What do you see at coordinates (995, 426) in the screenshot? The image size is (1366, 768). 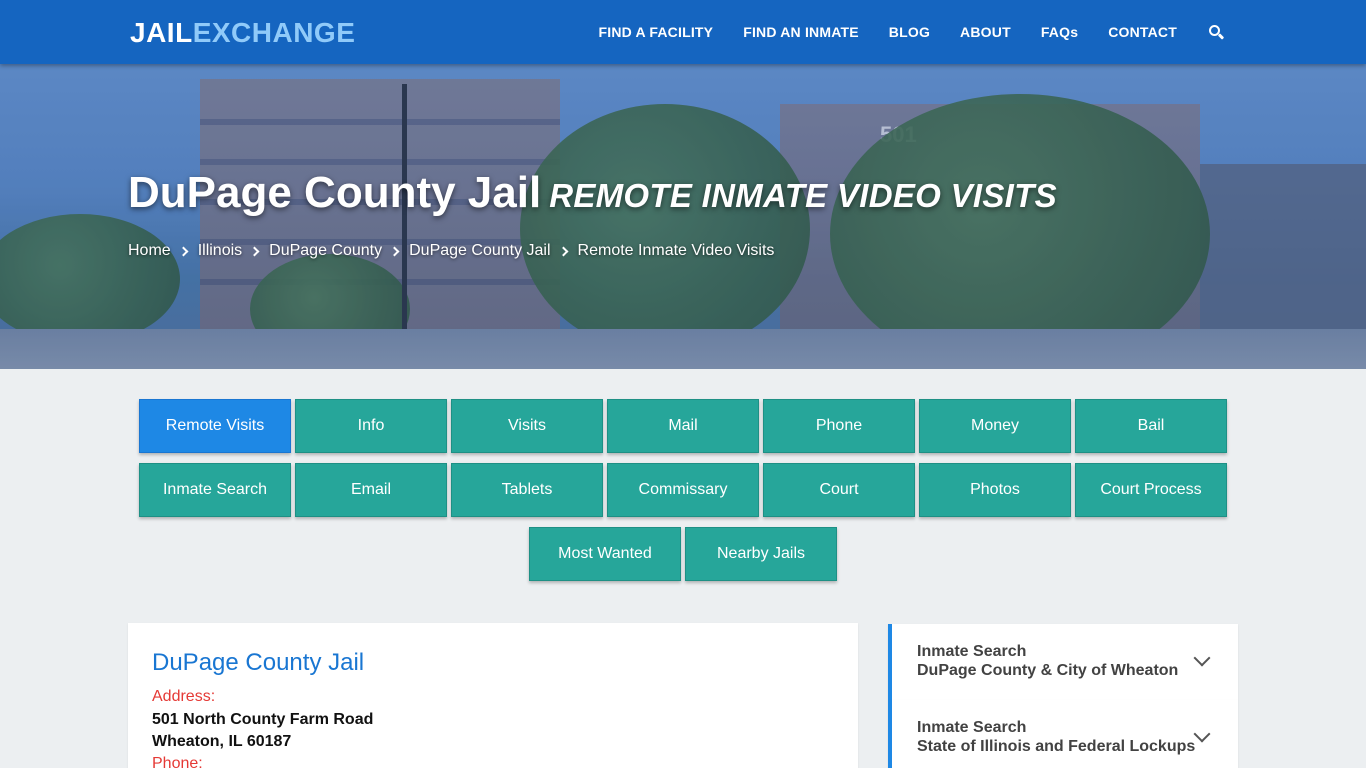 I see `btn-money: Money` at bounding box center [995, 426].